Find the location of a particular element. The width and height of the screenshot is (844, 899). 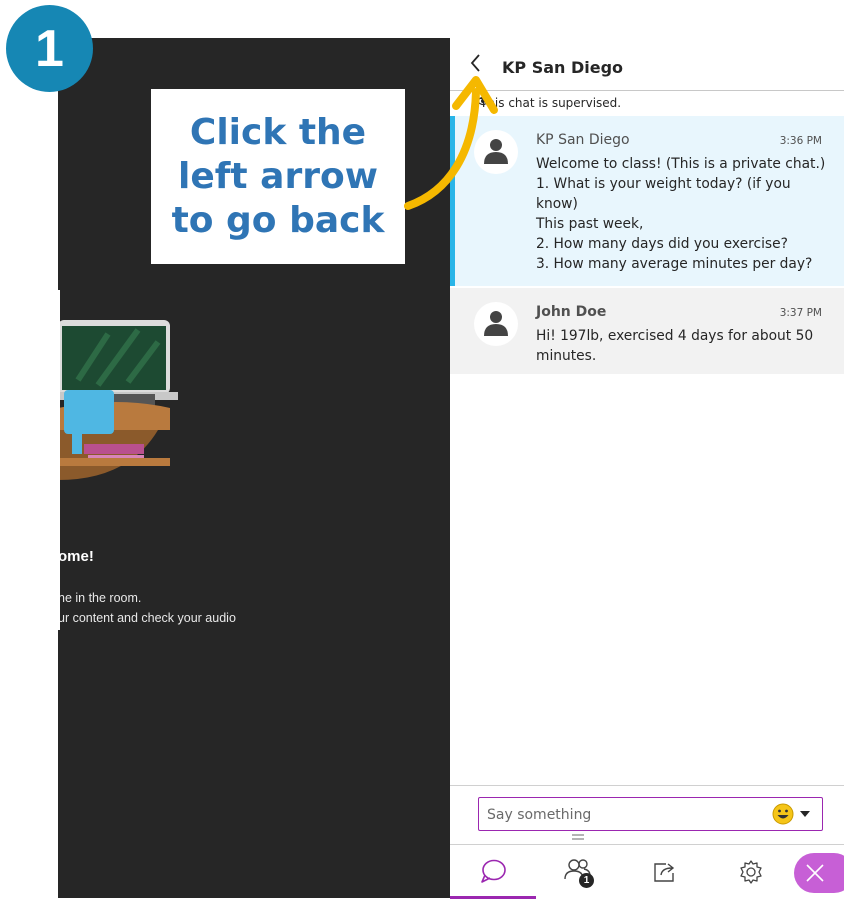

callout-line: to go back is located at coordinates (278, 220).